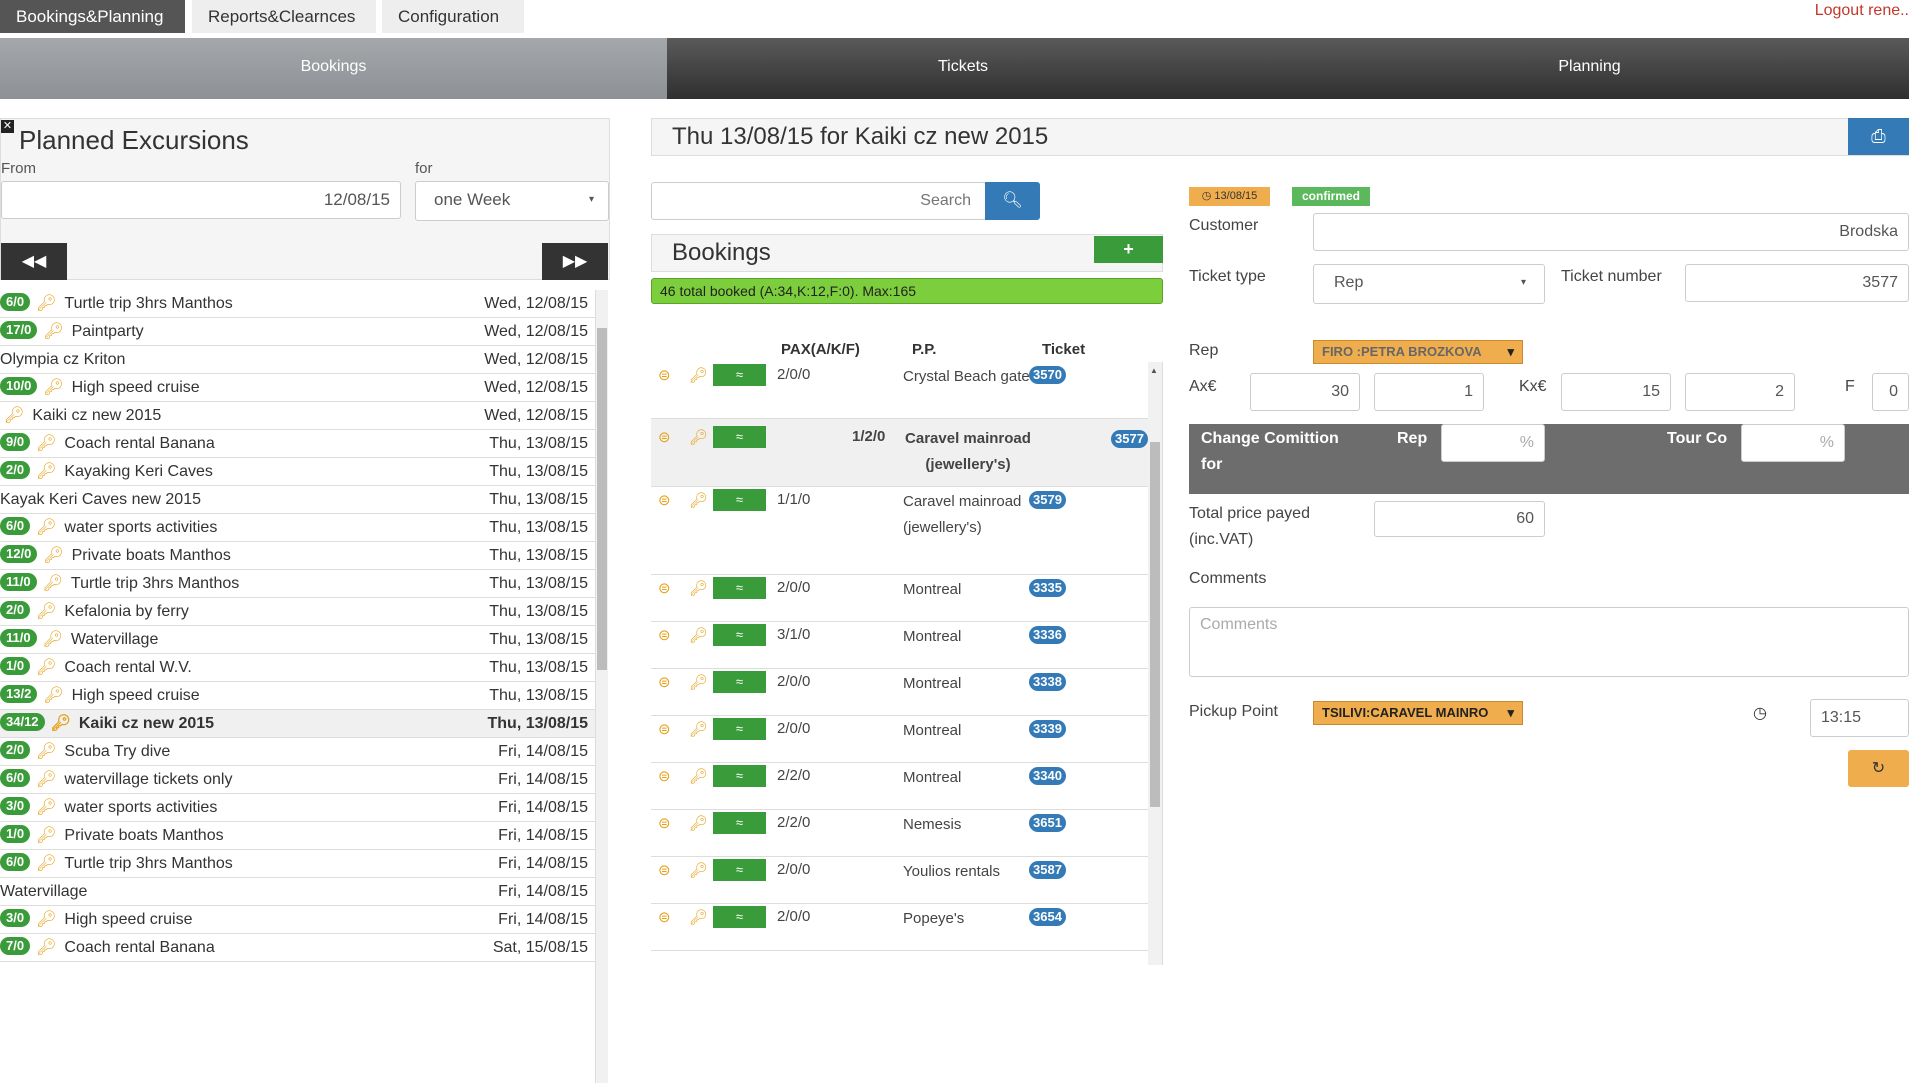  I want to click on excursion-row: 34/12 🔑︎ Kaiki cz new 2015 Thu, 13/08/15, so click(298, 724).